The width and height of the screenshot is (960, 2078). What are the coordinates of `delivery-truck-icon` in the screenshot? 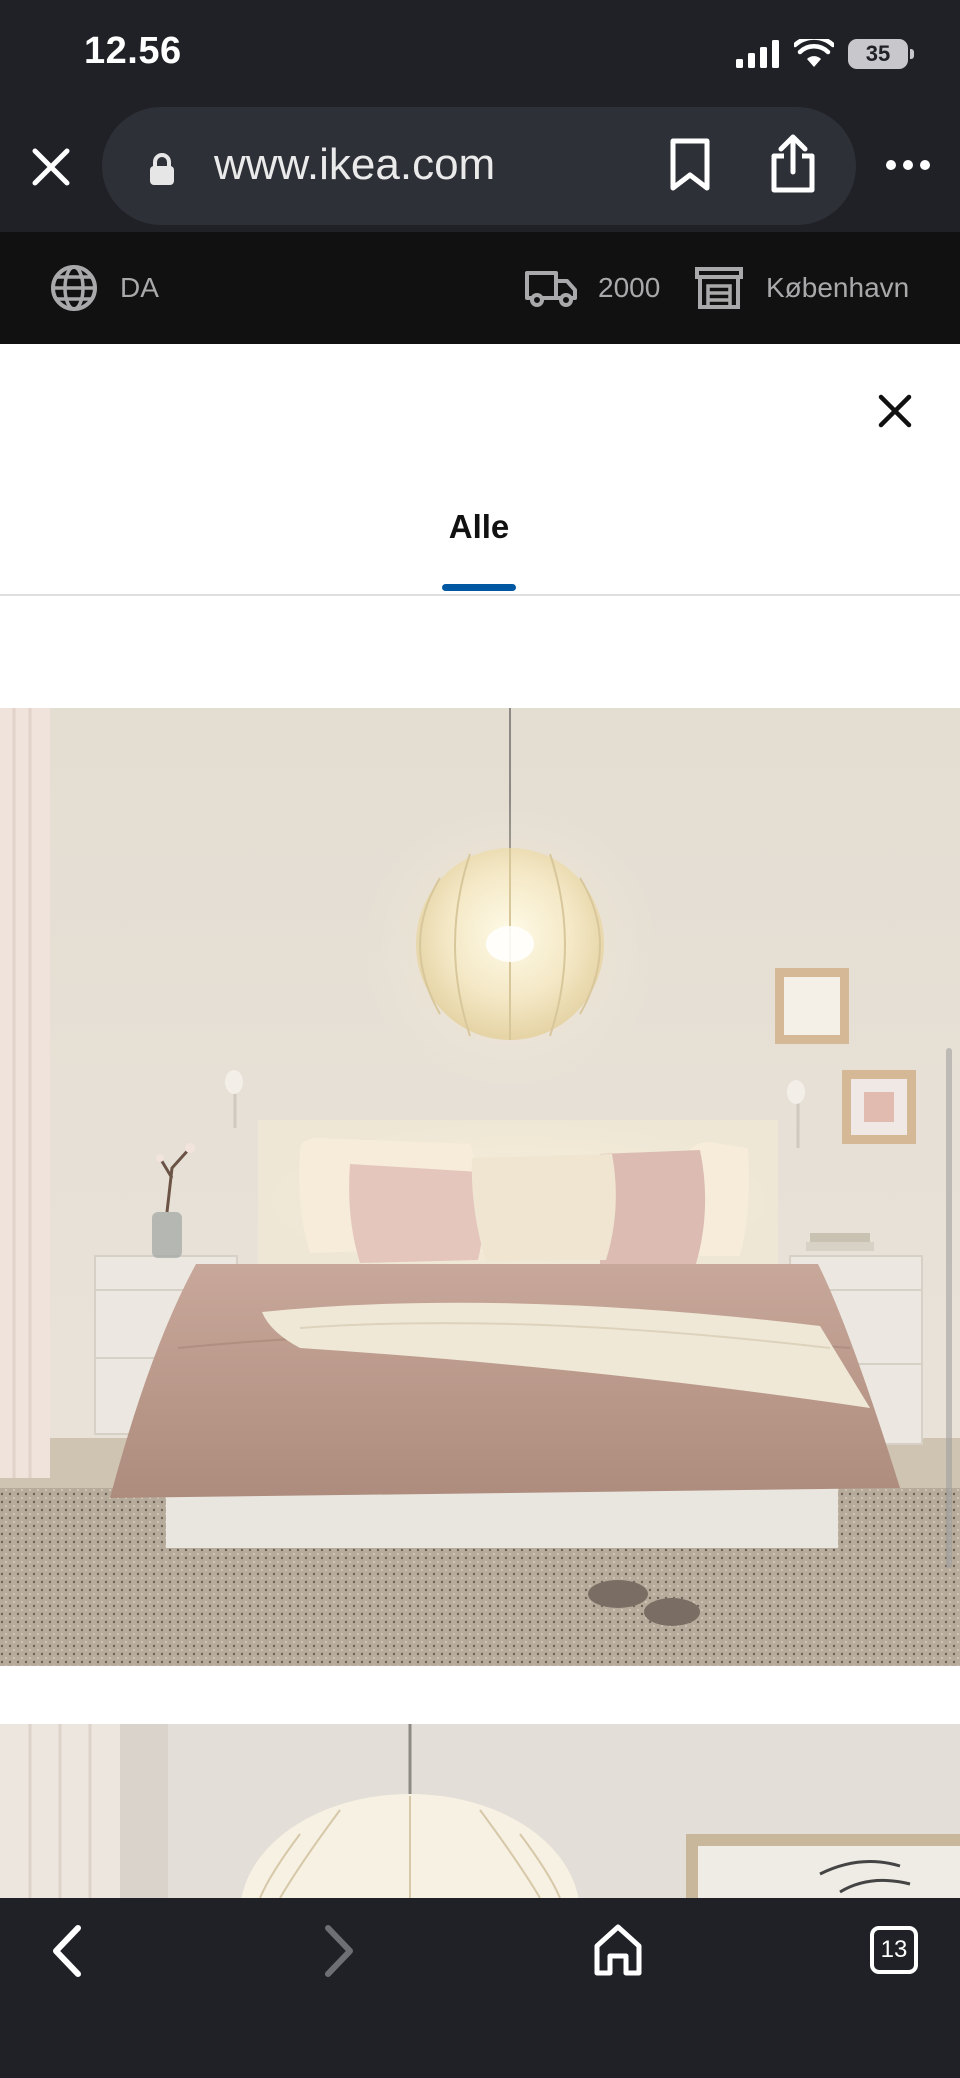 It's located at (551, 288).